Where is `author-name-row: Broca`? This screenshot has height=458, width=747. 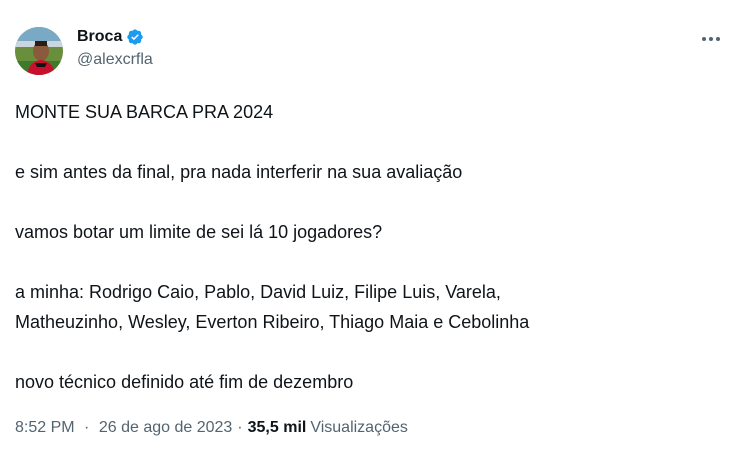
author-name-row: Broca is located at coordinates (110, 37).